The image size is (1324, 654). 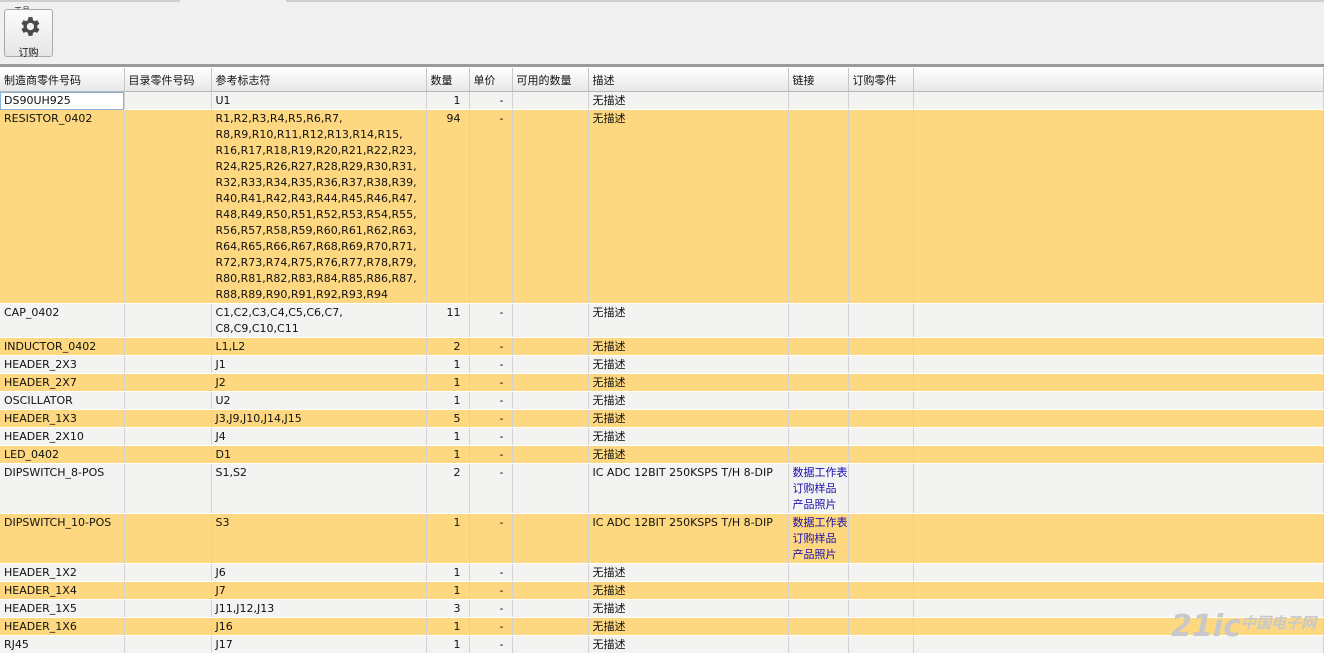 I want to click on cell-ref-designator: J16, so click(x=319, y=626).